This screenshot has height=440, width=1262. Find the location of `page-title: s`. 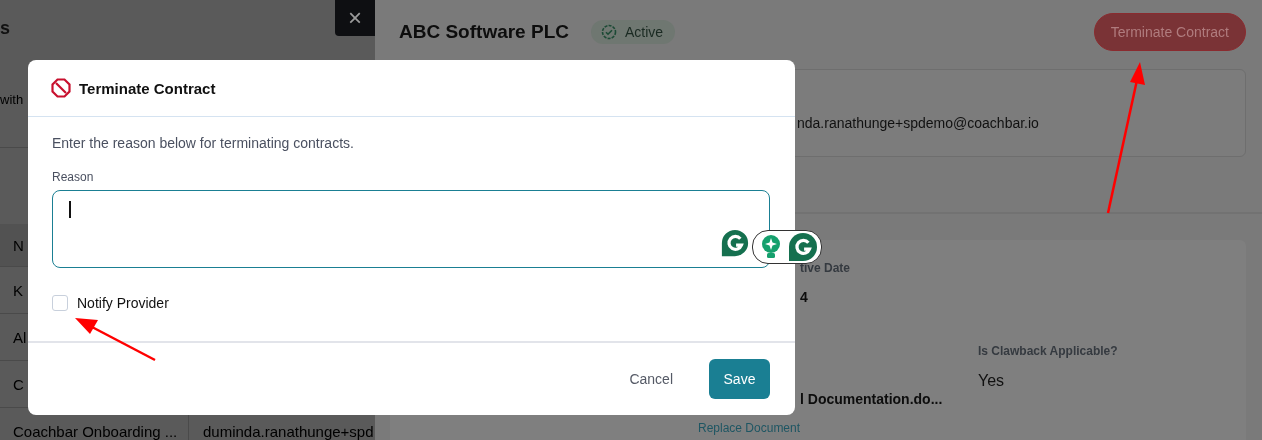

page-title: s is located at coordinates (5, 28).